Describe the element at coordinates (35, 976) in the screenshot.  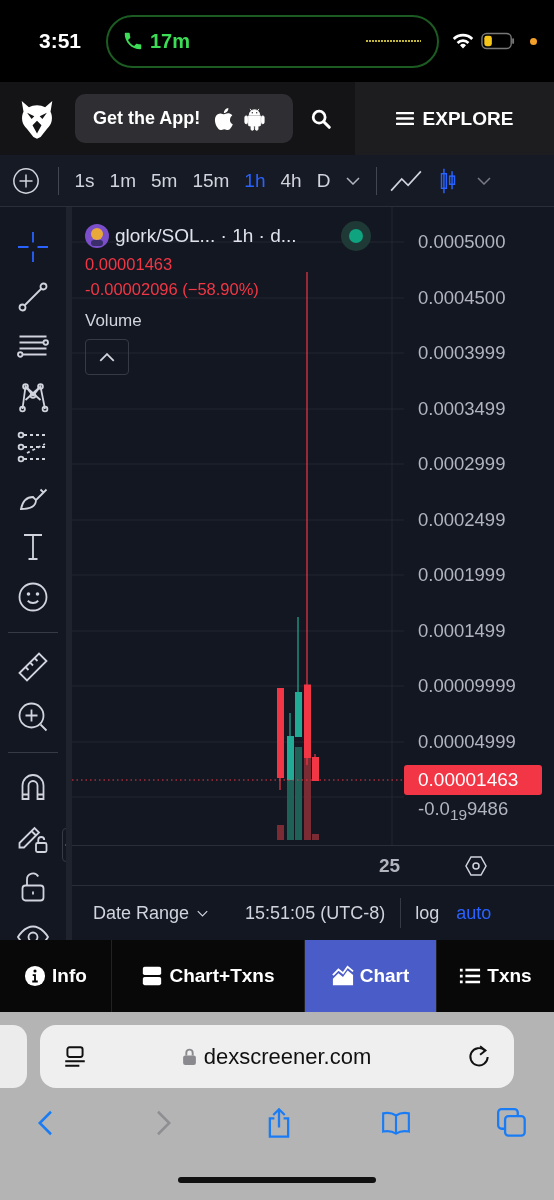
I see `info-icon` at that location.